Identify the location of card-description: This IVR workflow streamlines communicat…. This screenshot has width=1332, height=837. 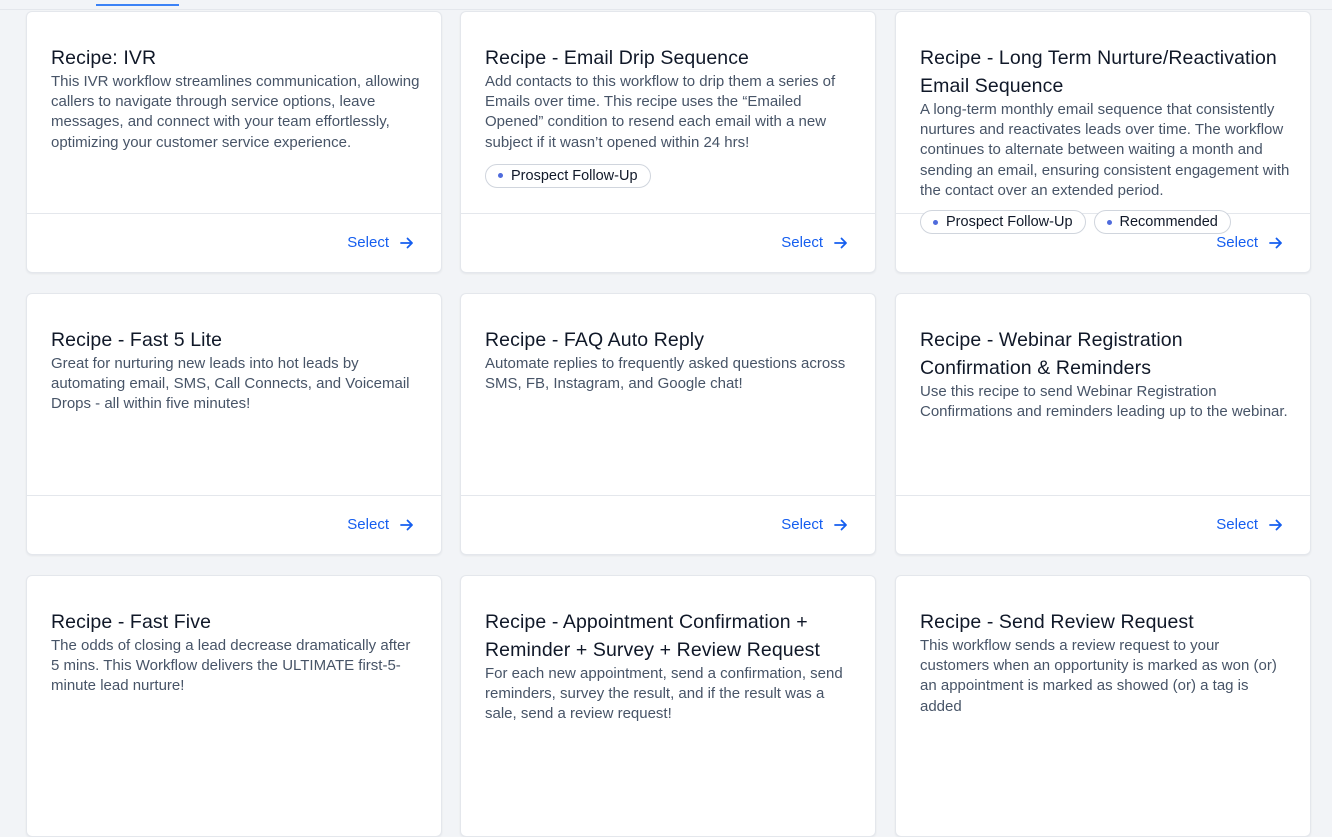
(235, 112).